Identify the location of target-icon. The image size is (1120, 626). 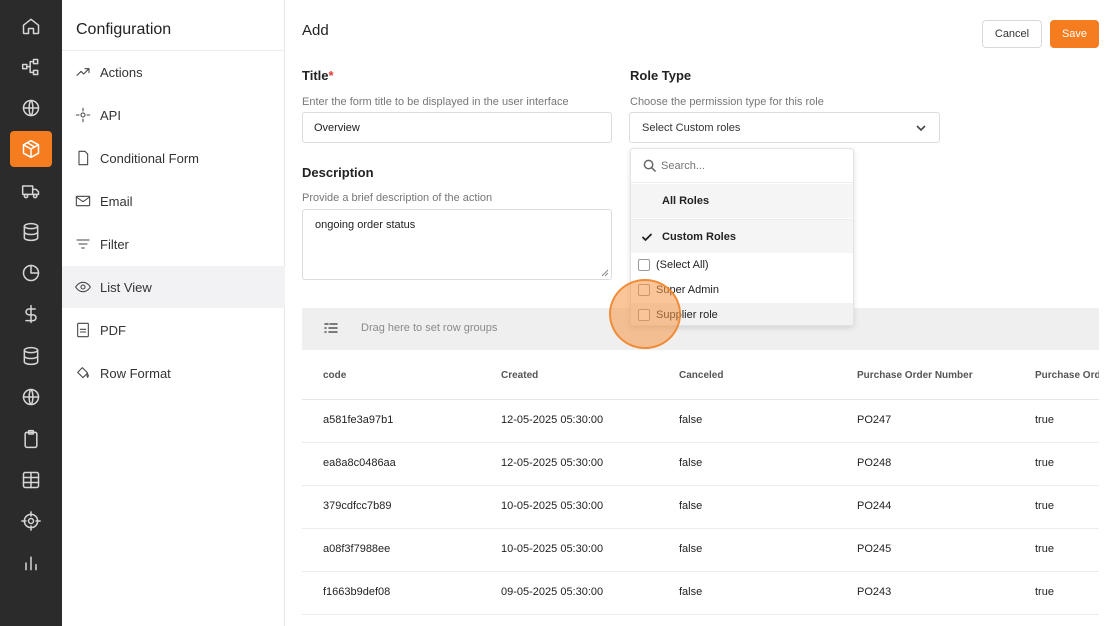
(31, 521).